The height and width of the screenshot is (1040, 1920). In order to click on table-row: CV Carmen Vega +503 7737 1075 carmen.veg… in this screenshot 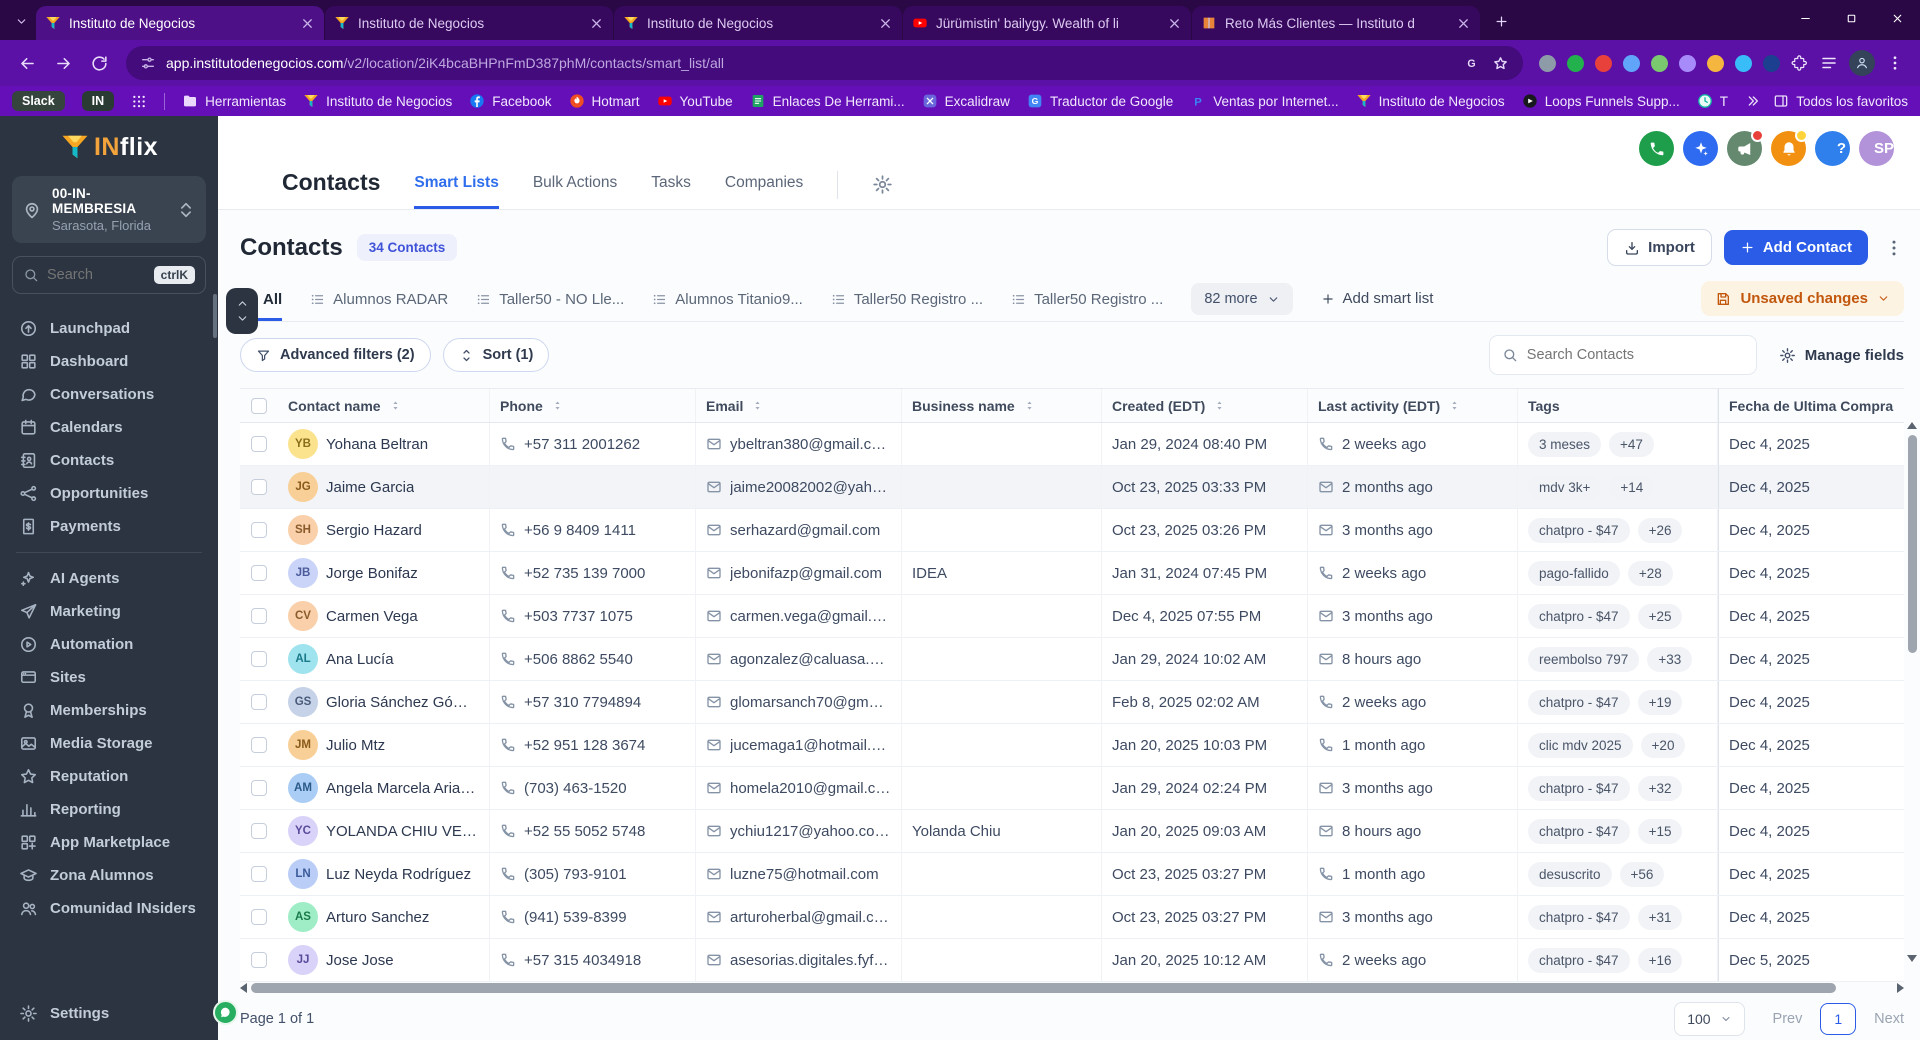, I will do `click(1072, 616)`.